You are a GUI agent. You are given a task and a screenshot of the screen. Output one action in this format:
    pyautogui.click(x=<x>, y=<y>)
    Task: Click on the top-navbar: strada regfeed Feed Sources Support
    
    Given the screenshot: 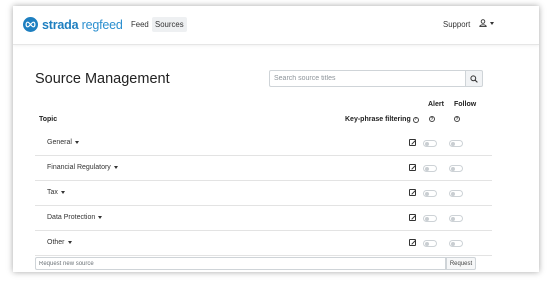 What is the action you would take?
    pyautogui.click(x=276, y=25)
    